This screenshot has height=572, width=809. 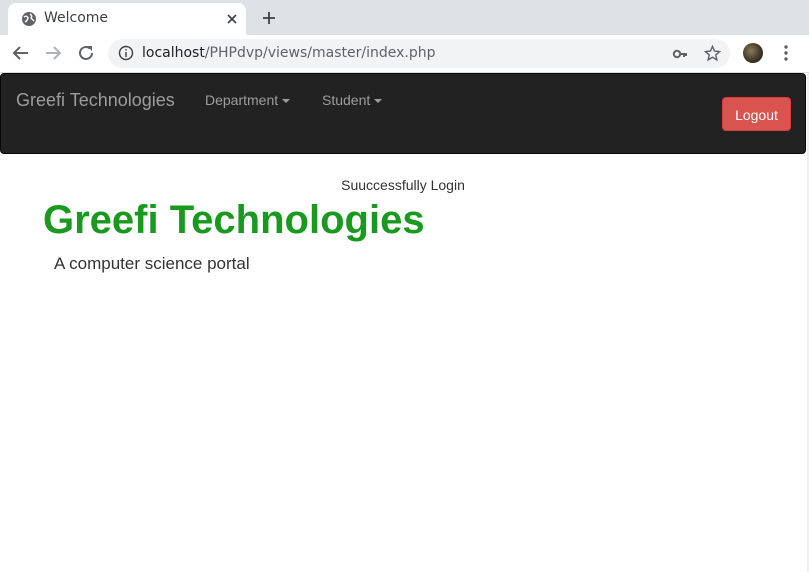 What do you see at coordinates (756, 114) in the screenshot?
I see `logout-button: Logout` at bounding box center [756, 114].